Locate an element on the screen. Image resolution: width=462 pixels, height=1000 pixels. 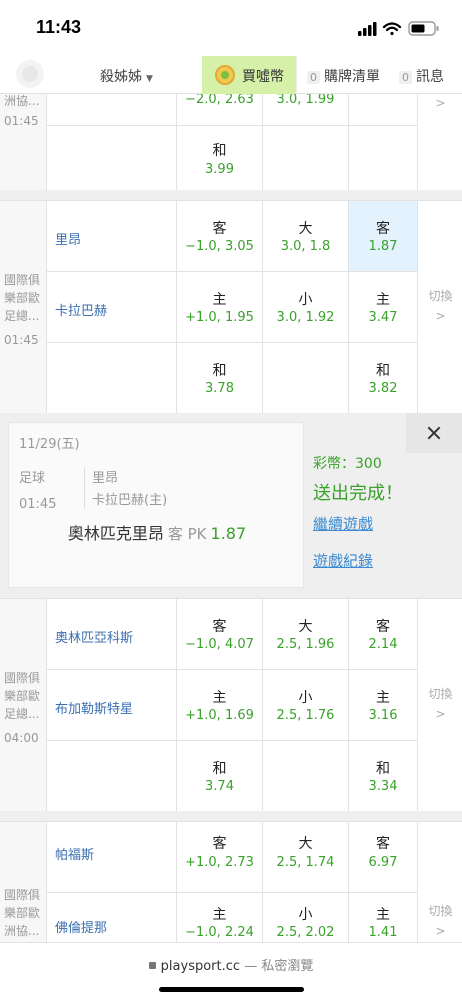
total-odds-cell: 大 3.0, 1.8 is located at coordinates (305, 236).